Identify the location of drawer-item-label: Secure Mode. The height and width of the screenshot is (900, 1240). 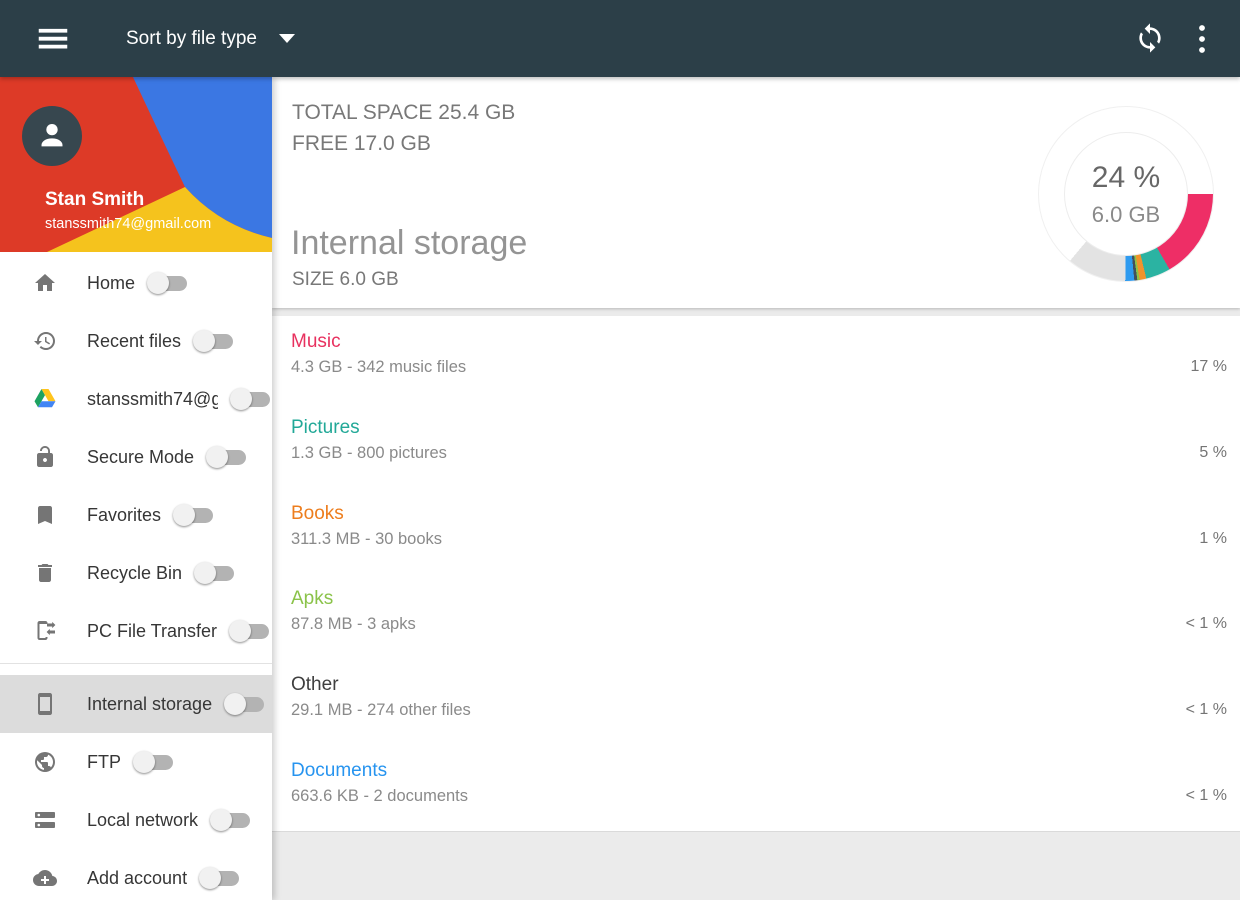
(141, 456).